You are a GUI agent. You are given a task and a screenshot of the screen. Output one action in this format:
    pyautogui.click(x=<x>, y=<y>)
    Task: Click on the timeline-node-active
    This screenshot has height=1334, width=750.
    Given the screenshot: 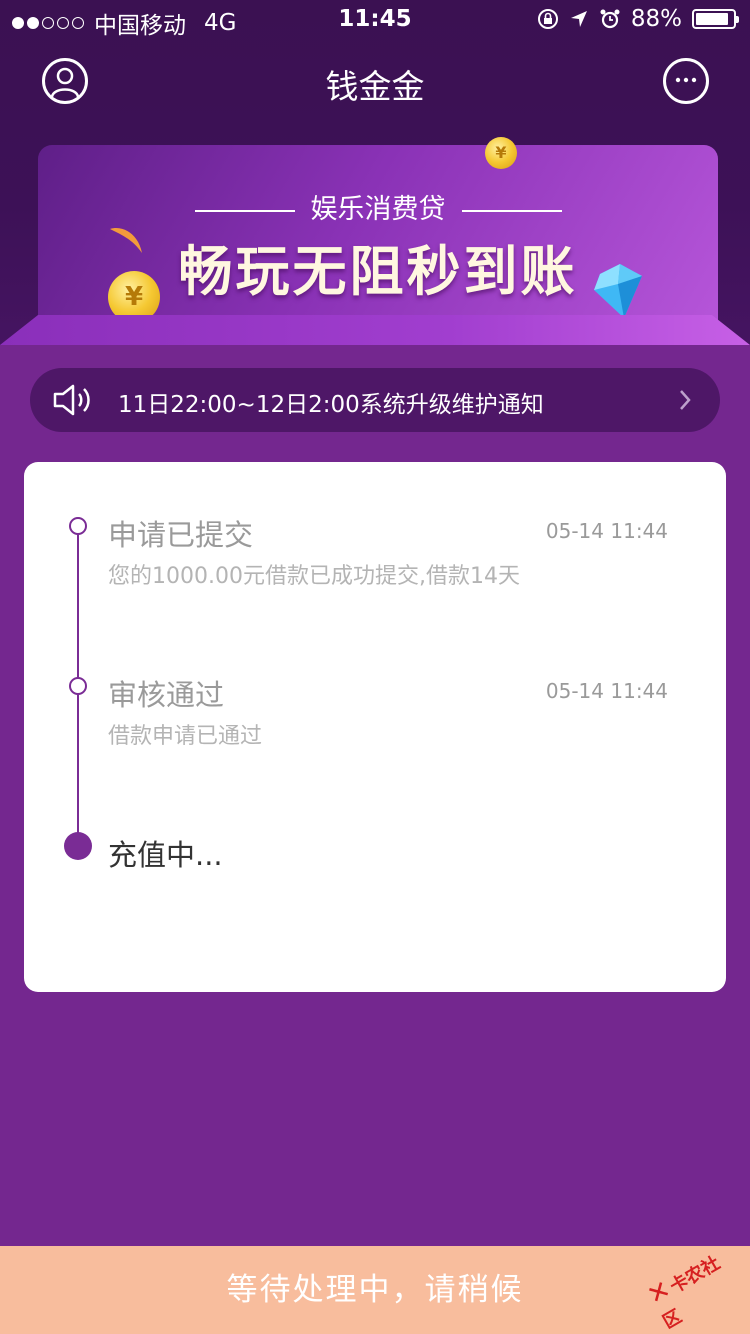 What is the action you would take?
    pyautogui.click(x=78, y=846)
    